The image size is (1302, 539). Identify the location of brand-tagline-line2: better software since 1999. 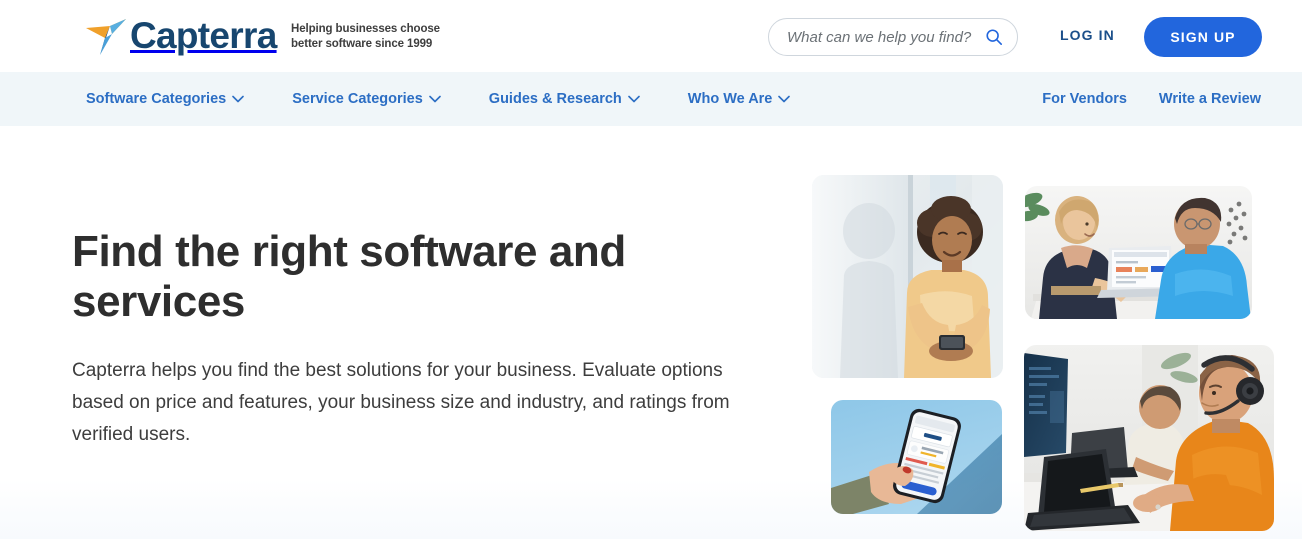
(362, 44).